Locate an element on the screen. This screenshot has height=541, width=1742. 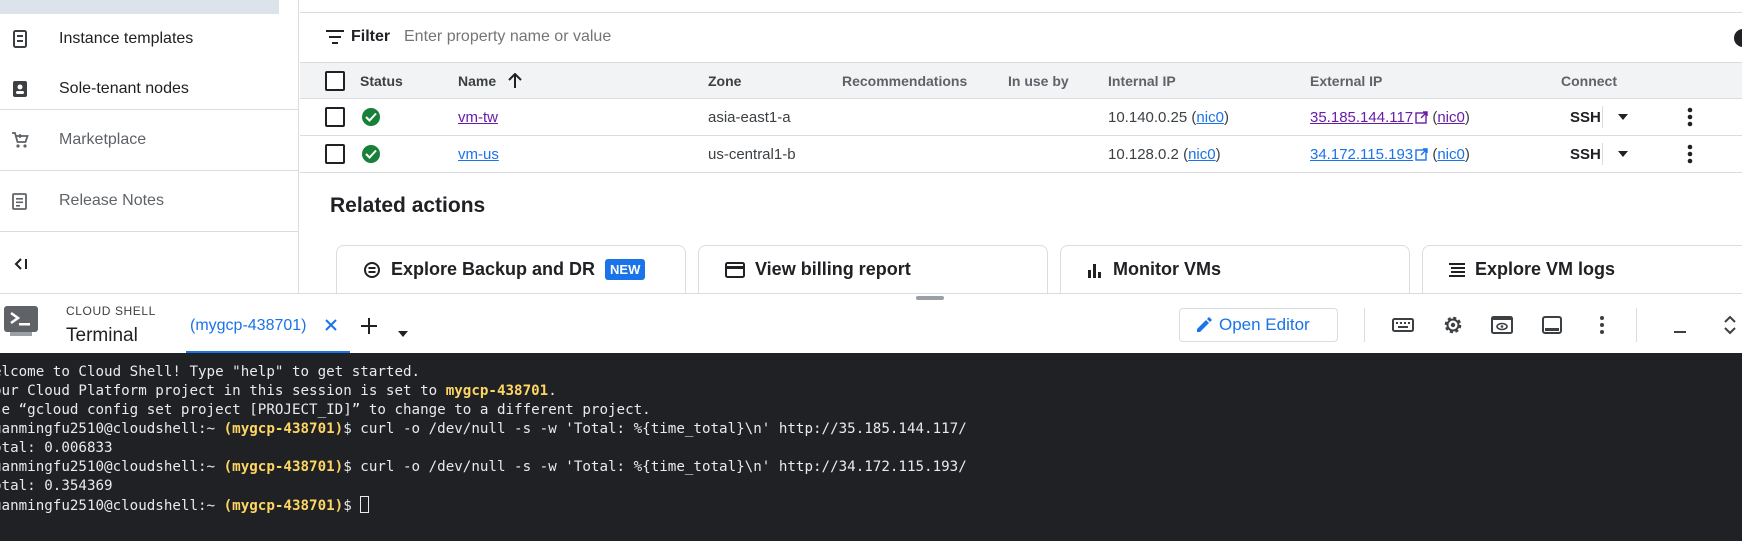
column-header-external-ip: External IP is located at coordinates (1346, 80).